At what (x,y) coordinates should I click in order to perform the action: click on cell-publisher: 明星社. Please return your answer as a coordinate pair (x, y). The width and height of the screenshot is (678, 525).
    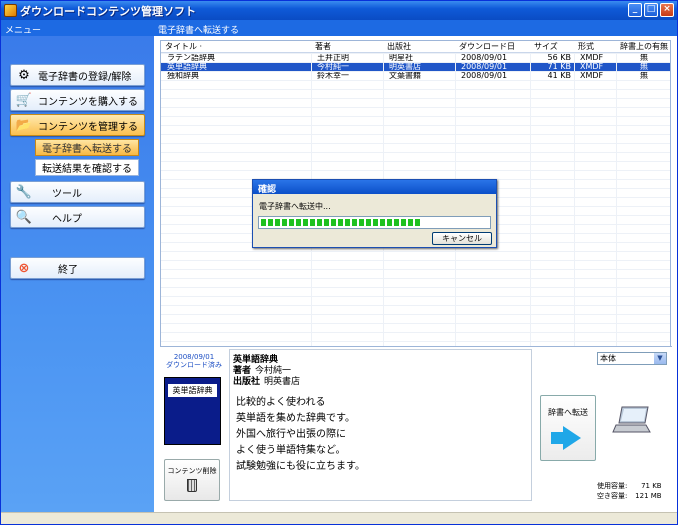
    Looking at the image, I should click on (401, 57).